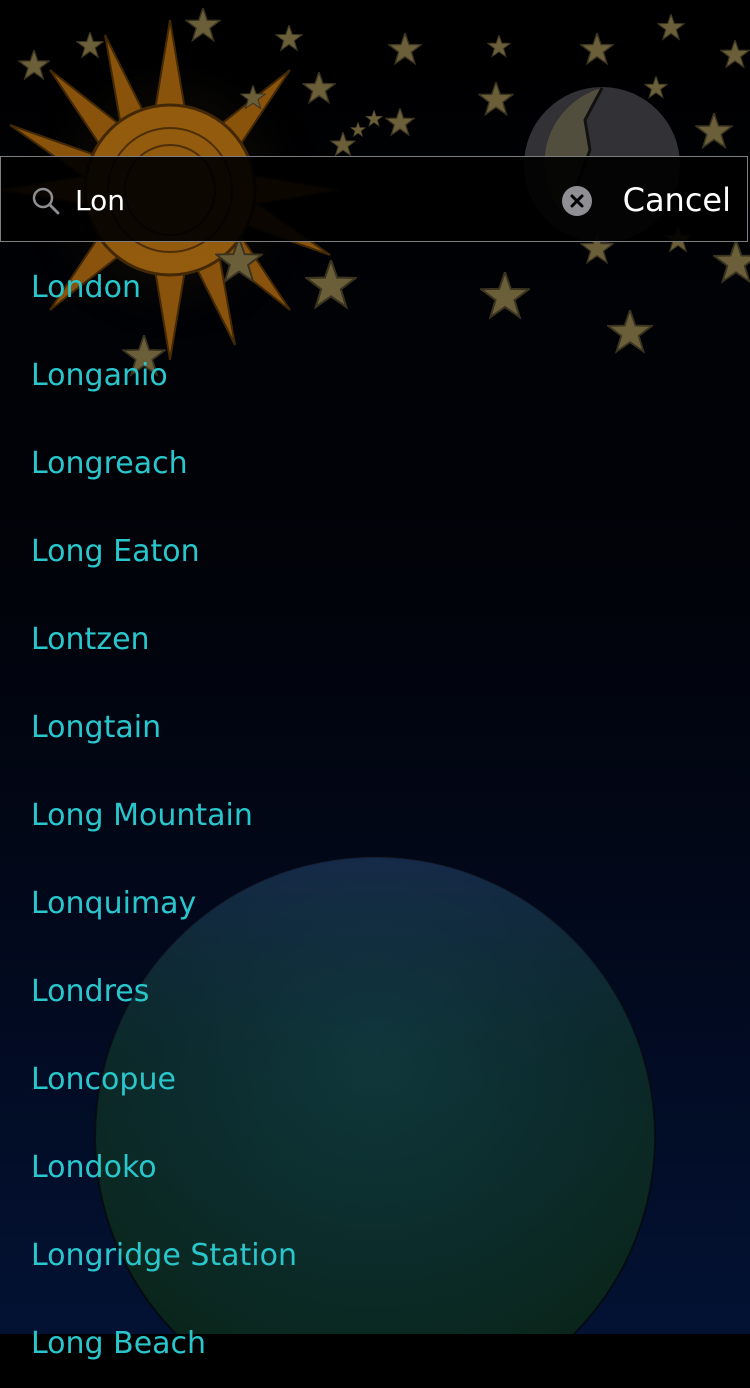  What do you see at coordinates (375, 992) in the screenshot?
I see `list-item: Londres` at bounding box center [375, 992].